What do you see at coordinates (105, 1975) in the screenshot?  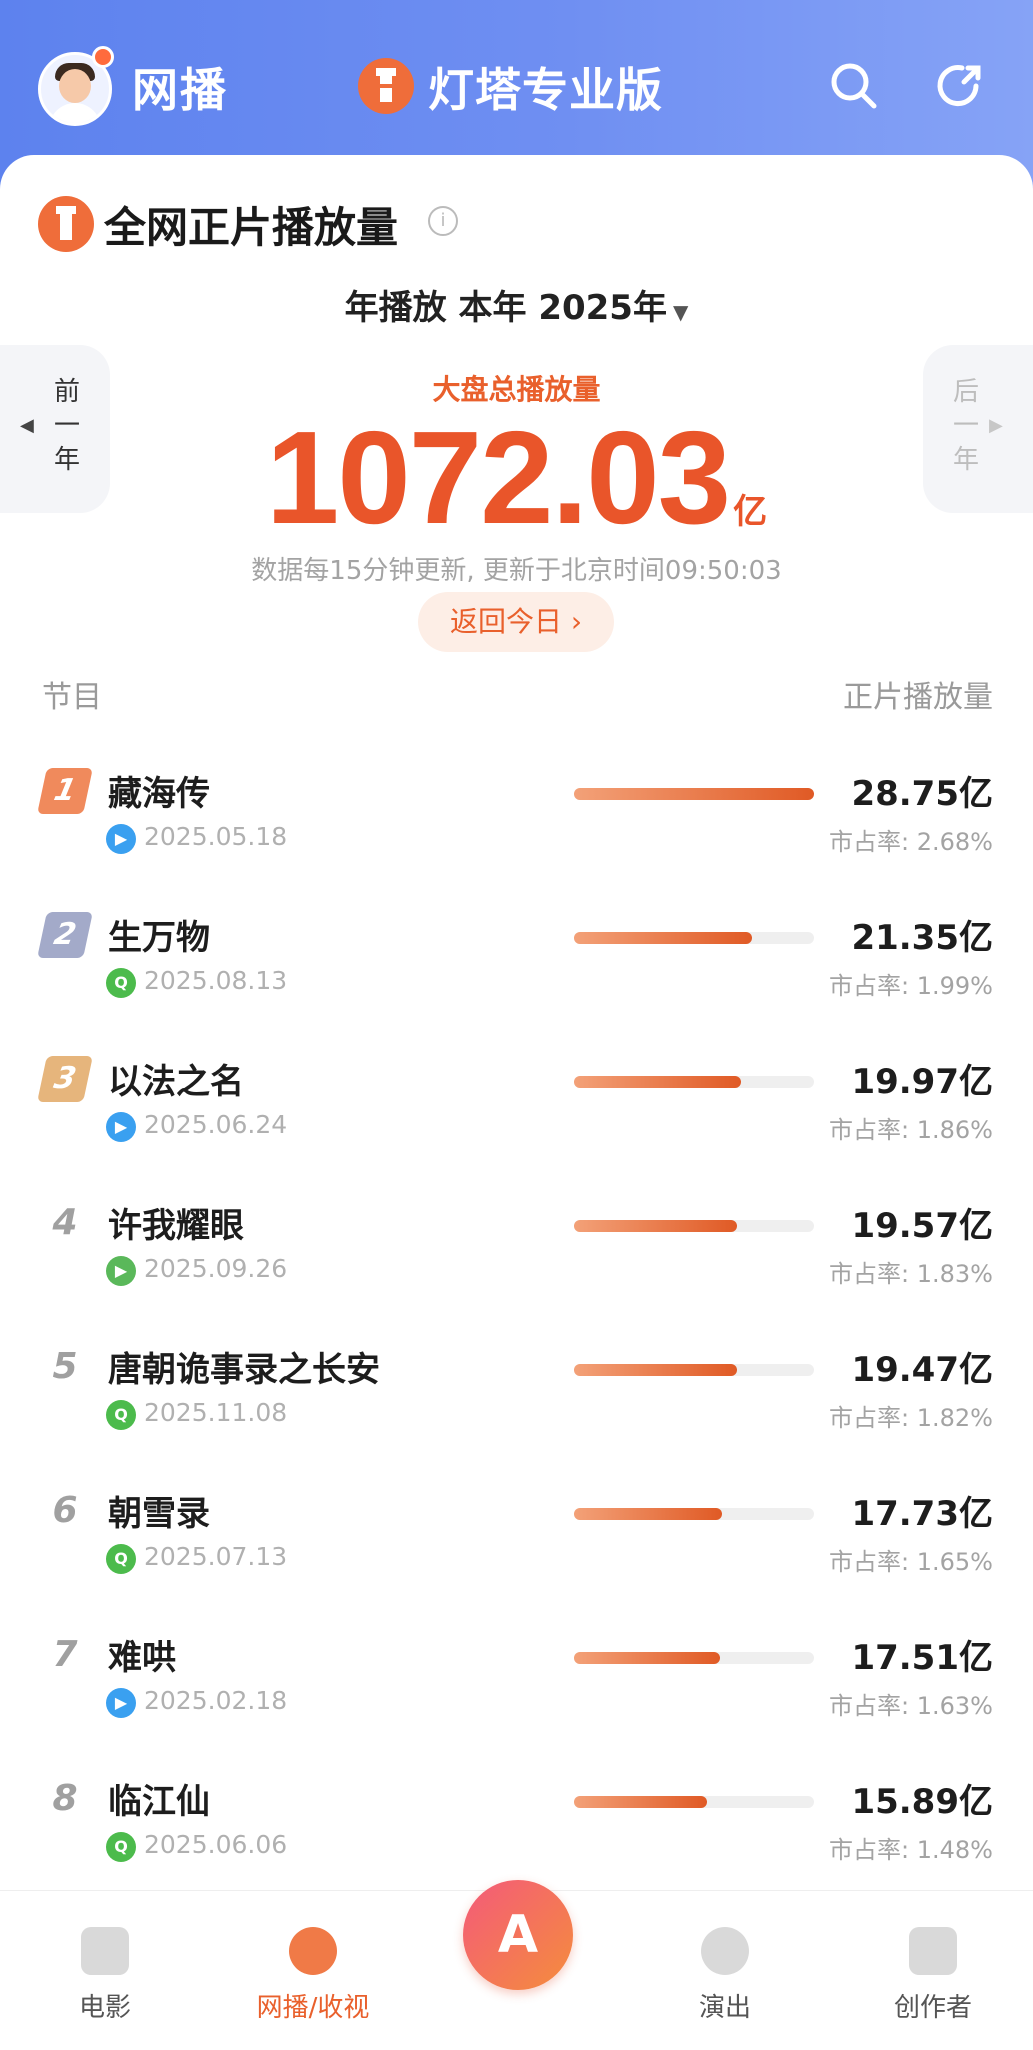 I see `tab-movie: 电影` at bounding box center [105, 1975].